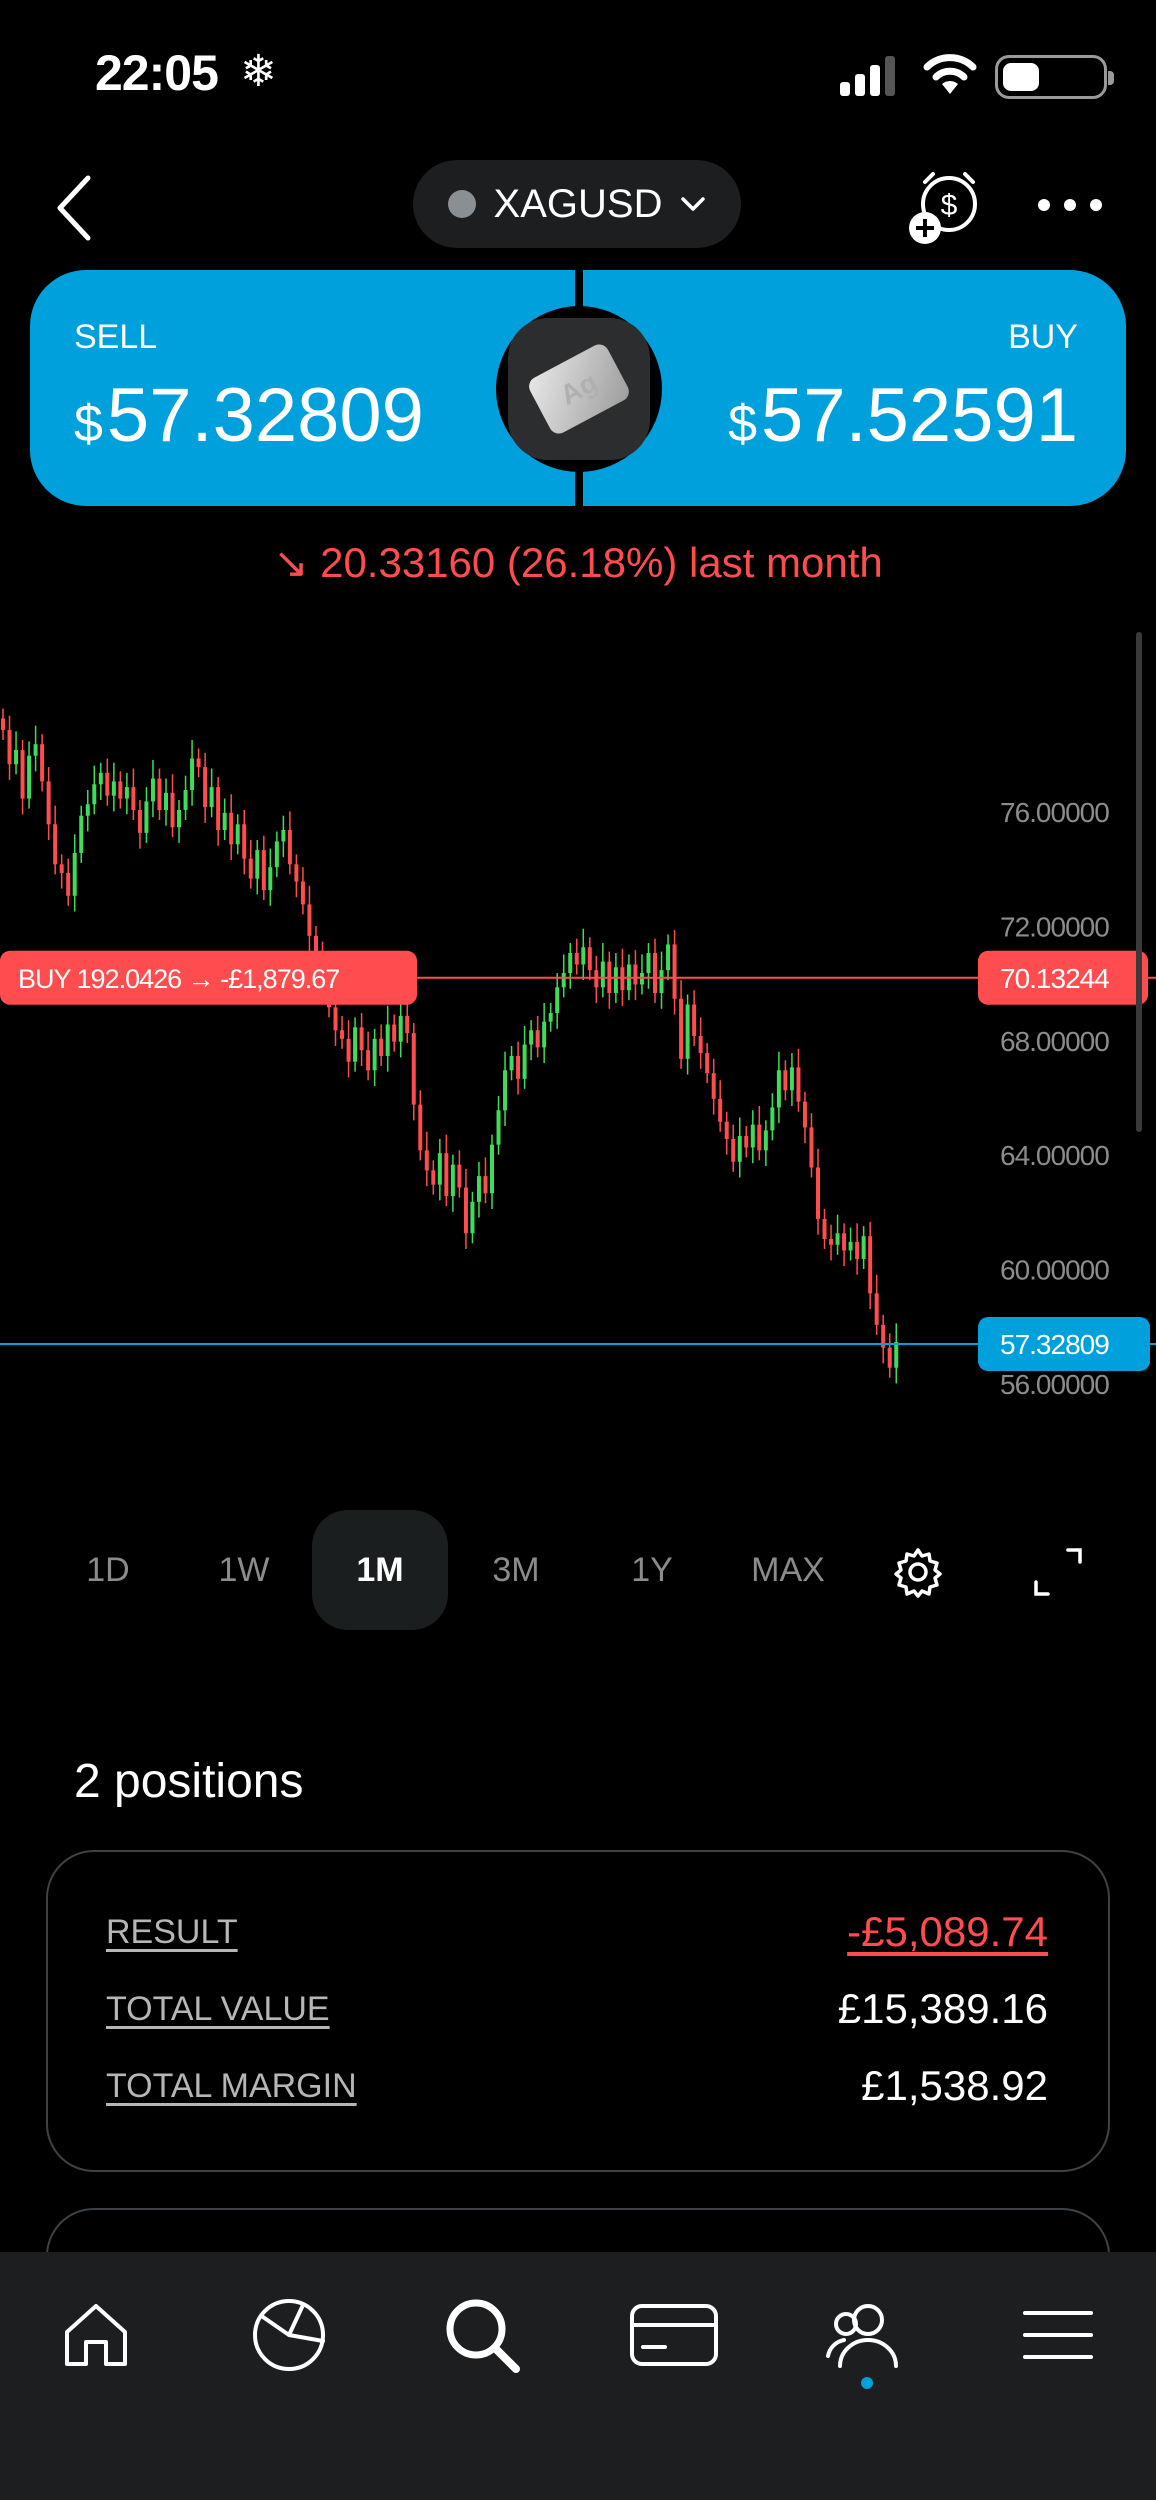 This screenshot has width=1156, height=2500. I want to click on back-arrow-icon, so click(78, 208).